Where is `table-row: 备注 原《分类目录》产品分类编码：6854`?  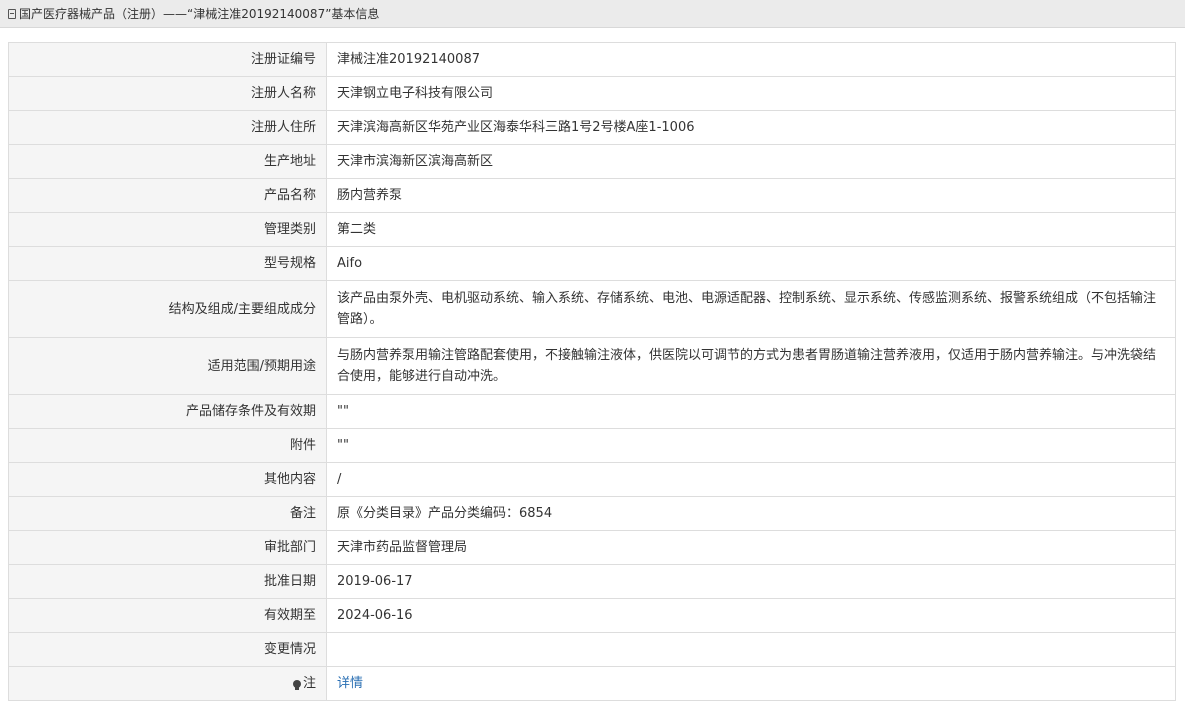
table-row: 备注 原《分类目录》产品分类编码：6854 is located at coordinates (592, 513).